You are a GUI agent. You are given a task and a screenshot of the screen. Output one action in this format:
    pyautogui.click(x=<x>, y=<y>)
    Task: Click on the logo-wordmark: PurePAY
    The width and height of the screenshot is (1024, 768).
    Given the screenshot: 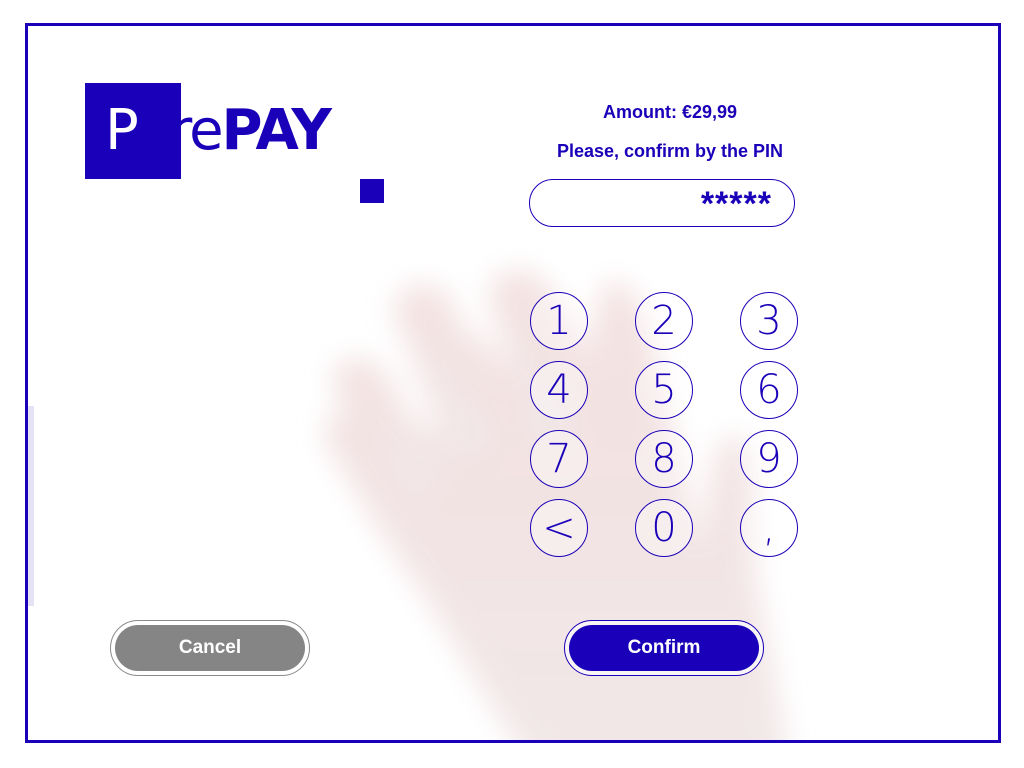 What is the action you would take?
    pyautogui.click(x=218, y=131)
    